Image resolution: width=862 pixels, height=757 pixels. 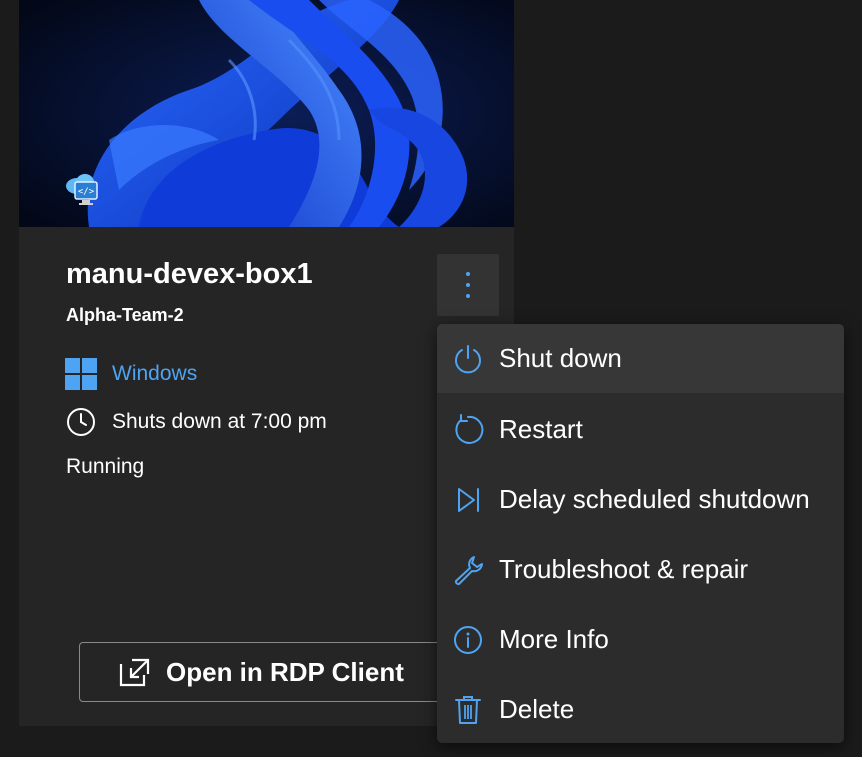 What do you see at coordinates (81, 422) in the screenshot?
I see `clock-icon` at bounding box center [81, 422].